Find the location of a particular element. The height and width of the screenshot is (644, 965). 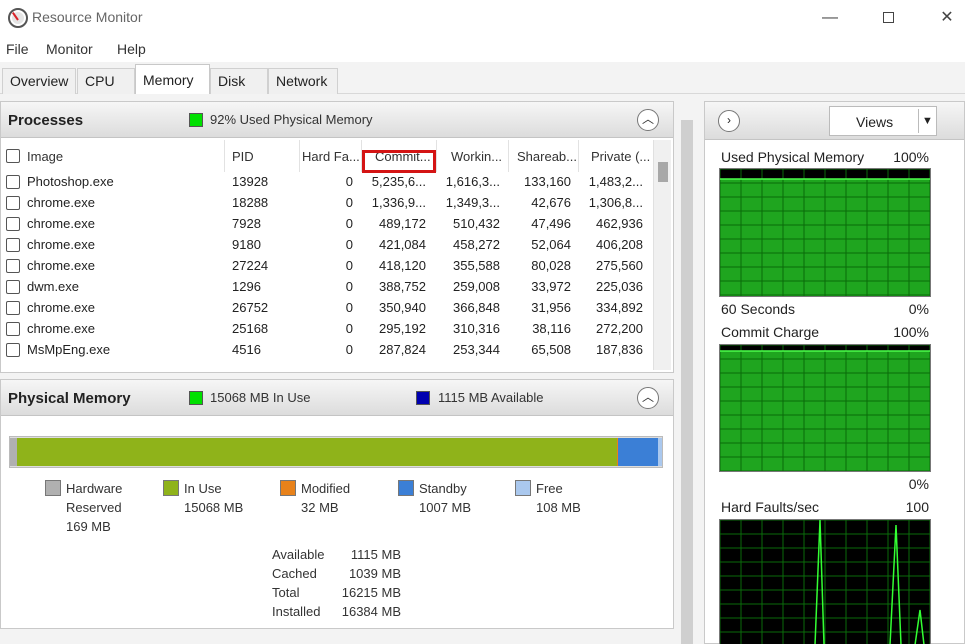

cell-pid: 27224 is located at coordinates (250, 265).